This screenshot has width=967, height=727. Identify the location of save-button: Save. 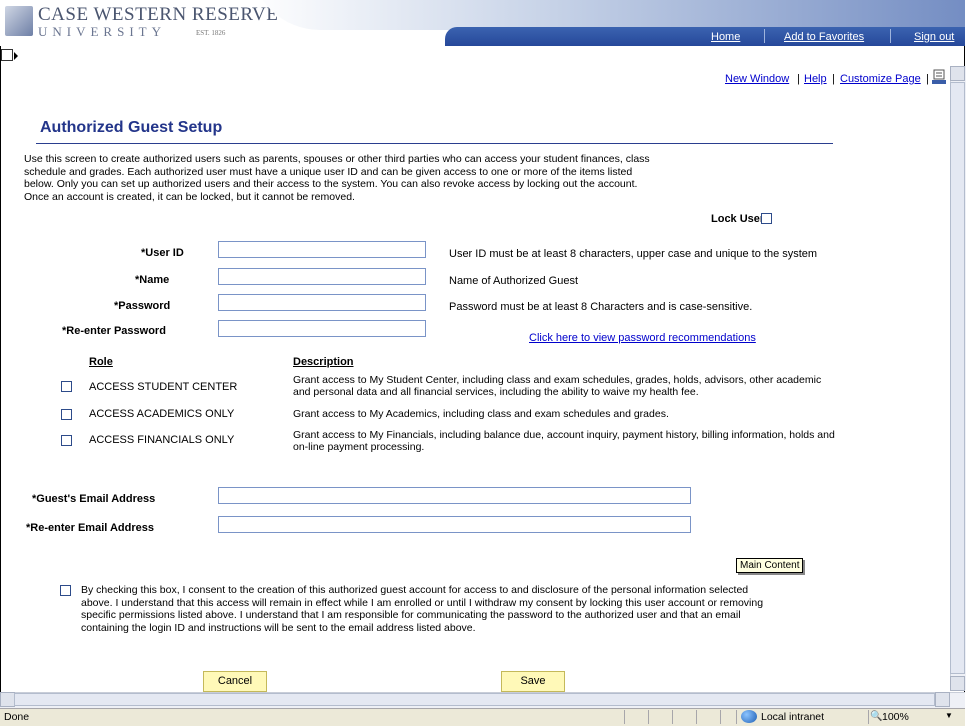
(533, 681).